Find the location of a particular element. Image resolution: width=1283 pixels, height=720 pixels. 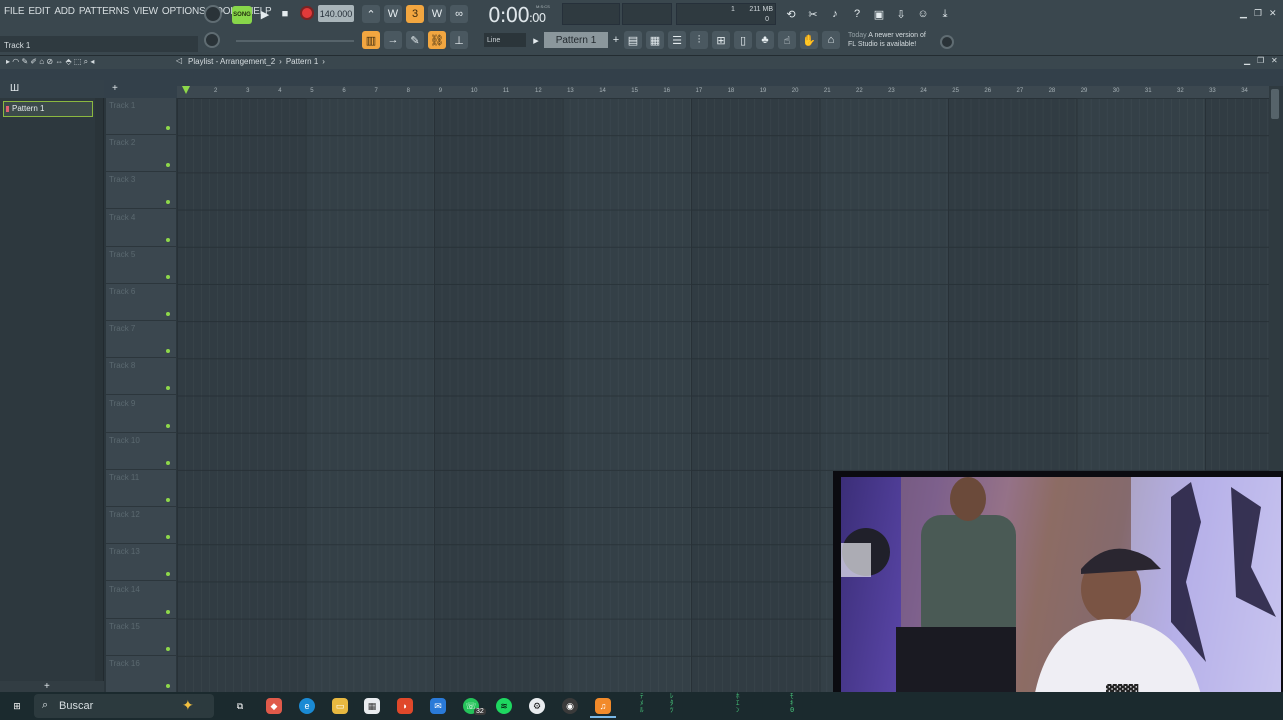

speaker-icon: ◁ is located at coordinates (179, 60).